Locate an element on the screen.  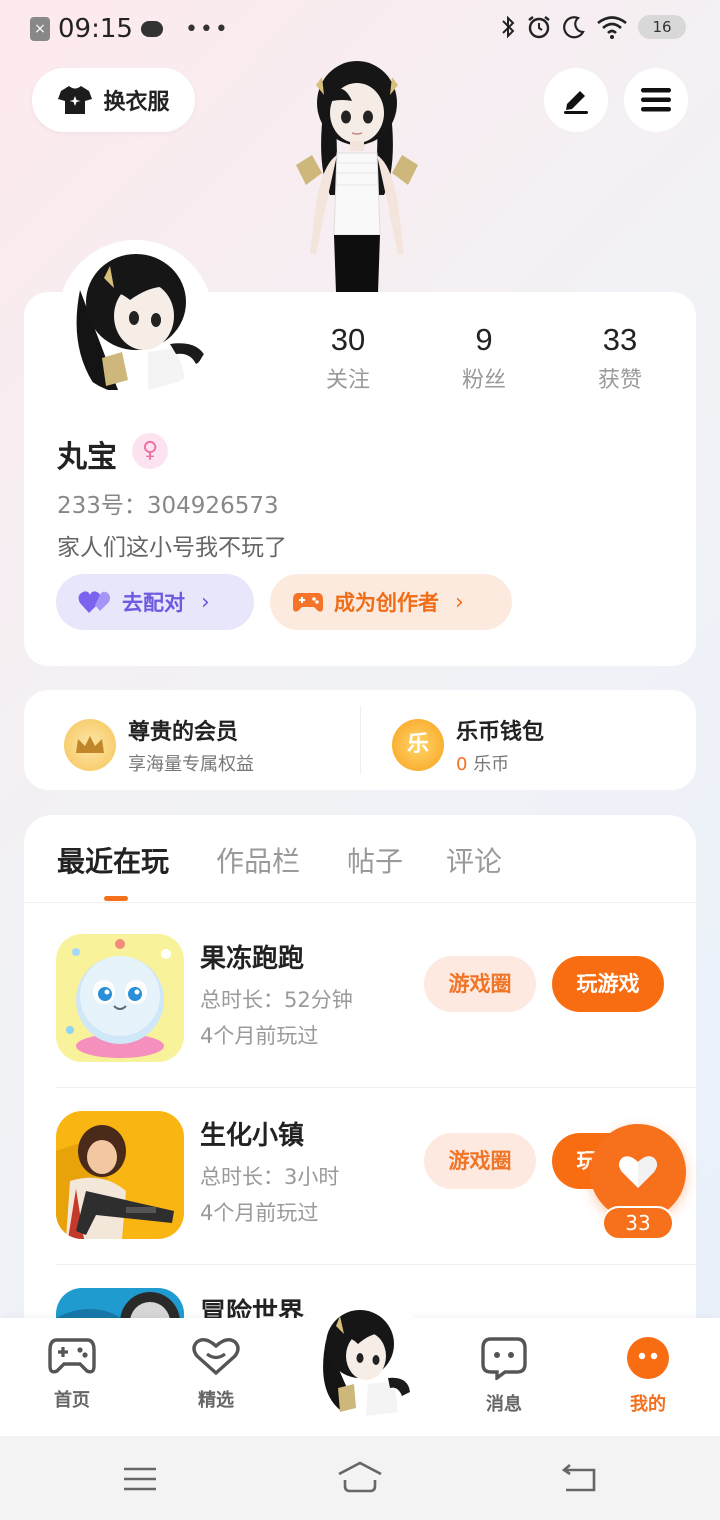
recent-apps-icon is located at coordinates (140, 1479).